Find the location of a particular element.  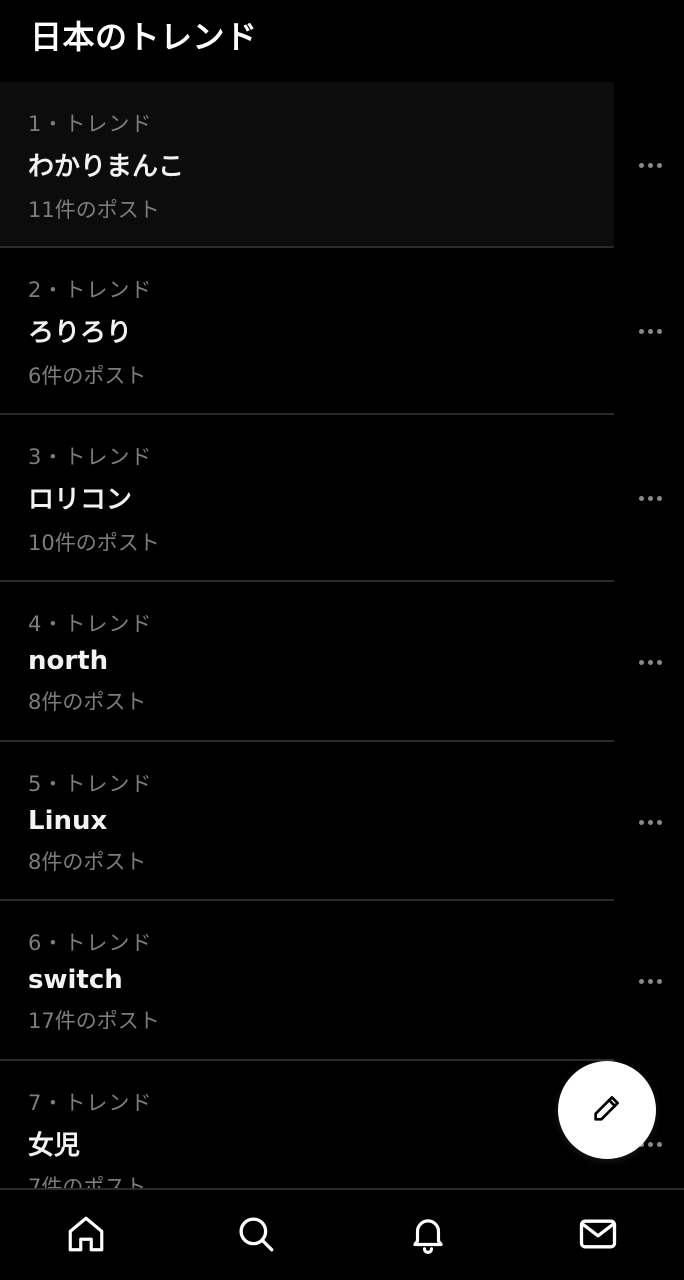

nav-search is located at coordinates (256, 1236).